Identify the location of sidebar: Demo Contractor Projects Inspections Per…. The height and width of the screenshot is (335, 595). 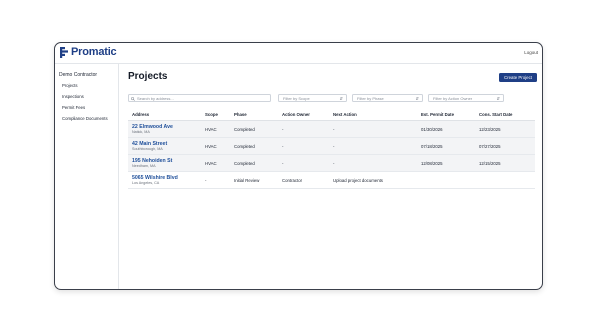
(87, 176).